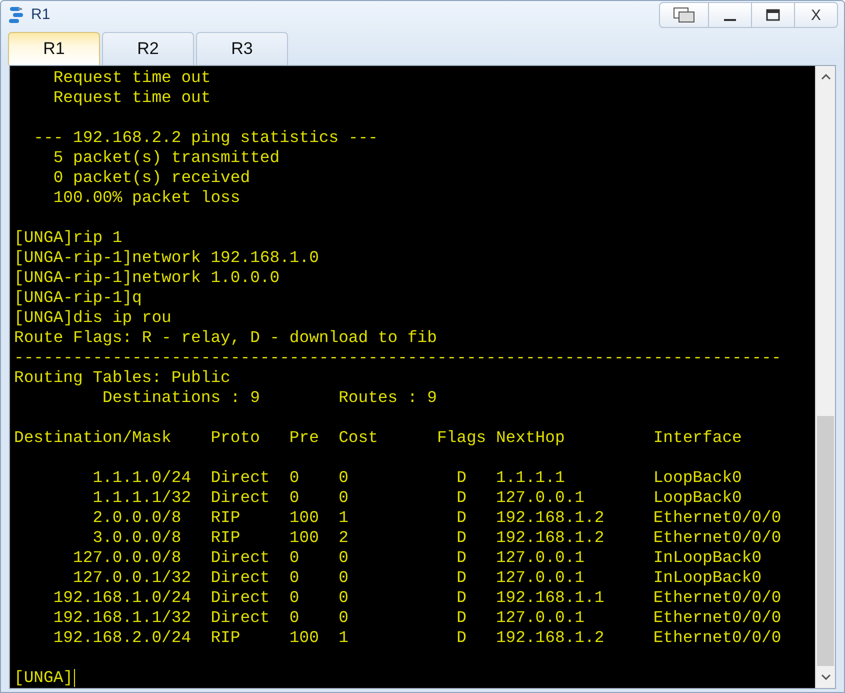 This screenshot has width=845, height=693. Describe the element at coordinates (417, 498) in the screenshot. I see `terminal-line: 1.1.1.1/32 Direct 0 0 D 127.0.0.1 LoopBack0` at that location.